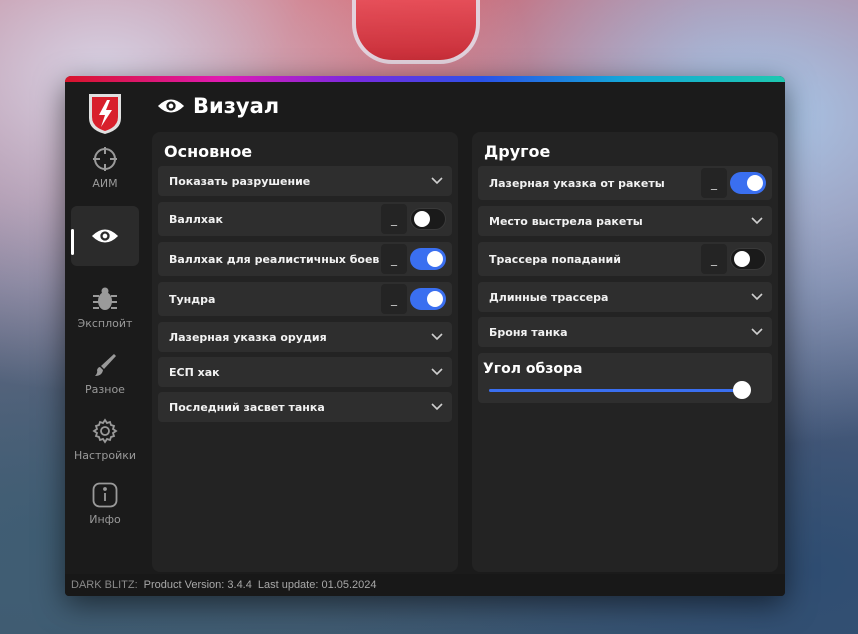  Describe the element at coordinates (248, 337) in the screenshot. I see `row-label: Лазерная указка орудия` at that location.